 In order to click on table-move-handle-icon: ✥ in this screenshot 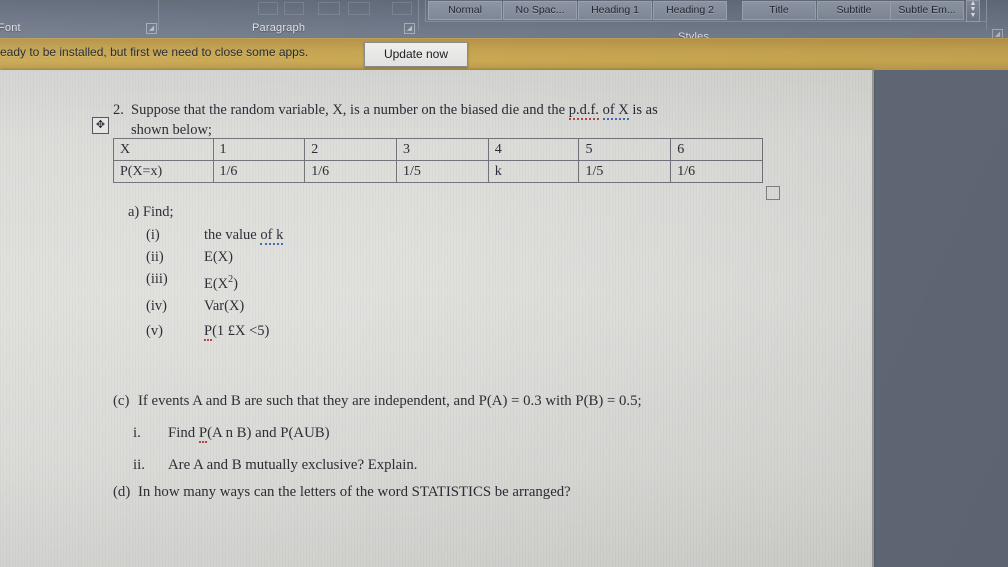, I will do `click(100, 125)`.